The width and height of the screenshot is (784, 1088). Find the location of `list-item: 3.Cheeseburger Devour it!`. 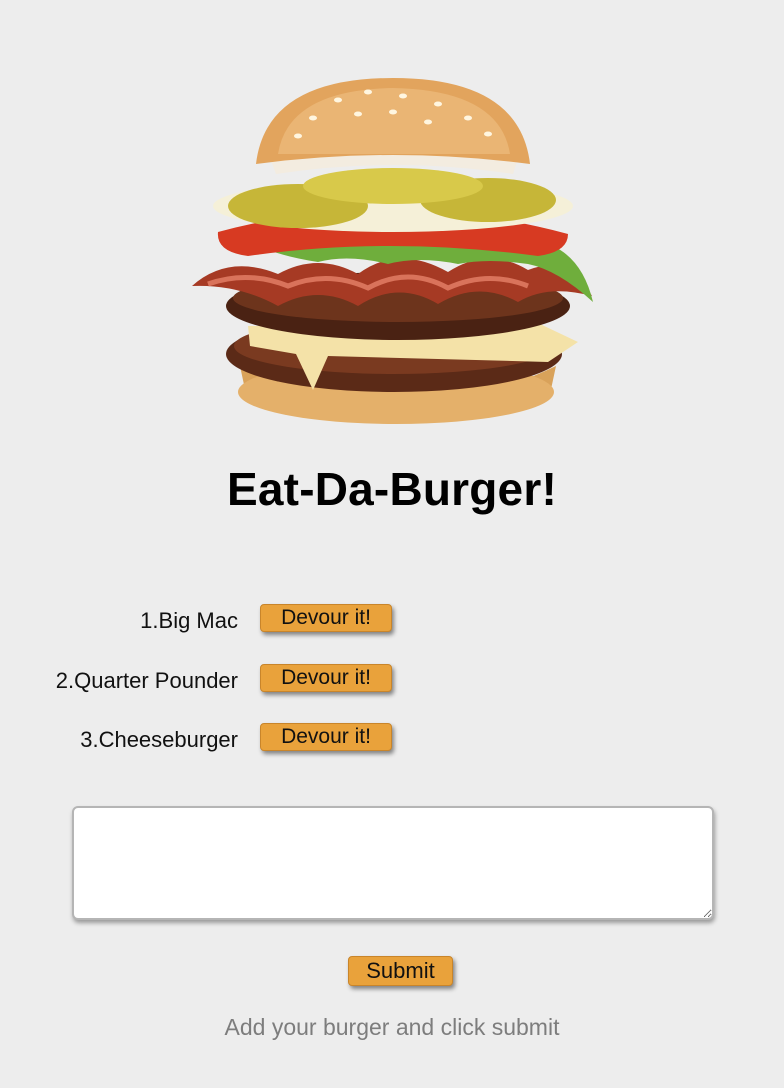

list-item: 3.Cheeseburger Devour it! is located at coordinates (392, 740).